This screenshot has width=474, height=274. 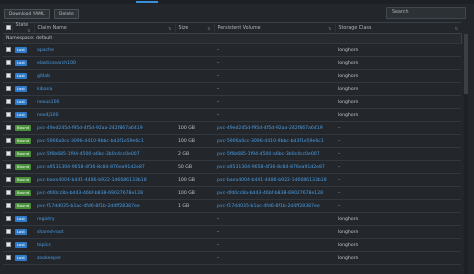 What do you see at coordinates (232, 102) in the screenshot?
I see `table-row: Lost nexus100 – longhorn` at bounding box center [232, 102].